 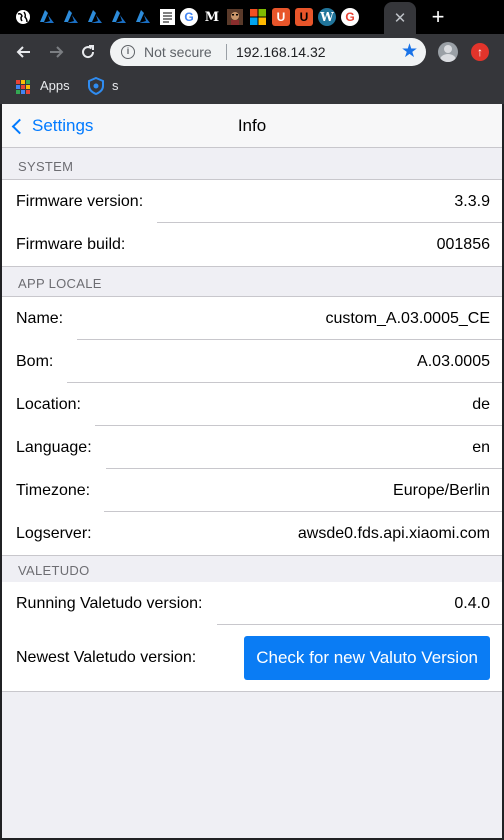 I want to click on firmware-build-value: 001856, so click(x=463, y=244).